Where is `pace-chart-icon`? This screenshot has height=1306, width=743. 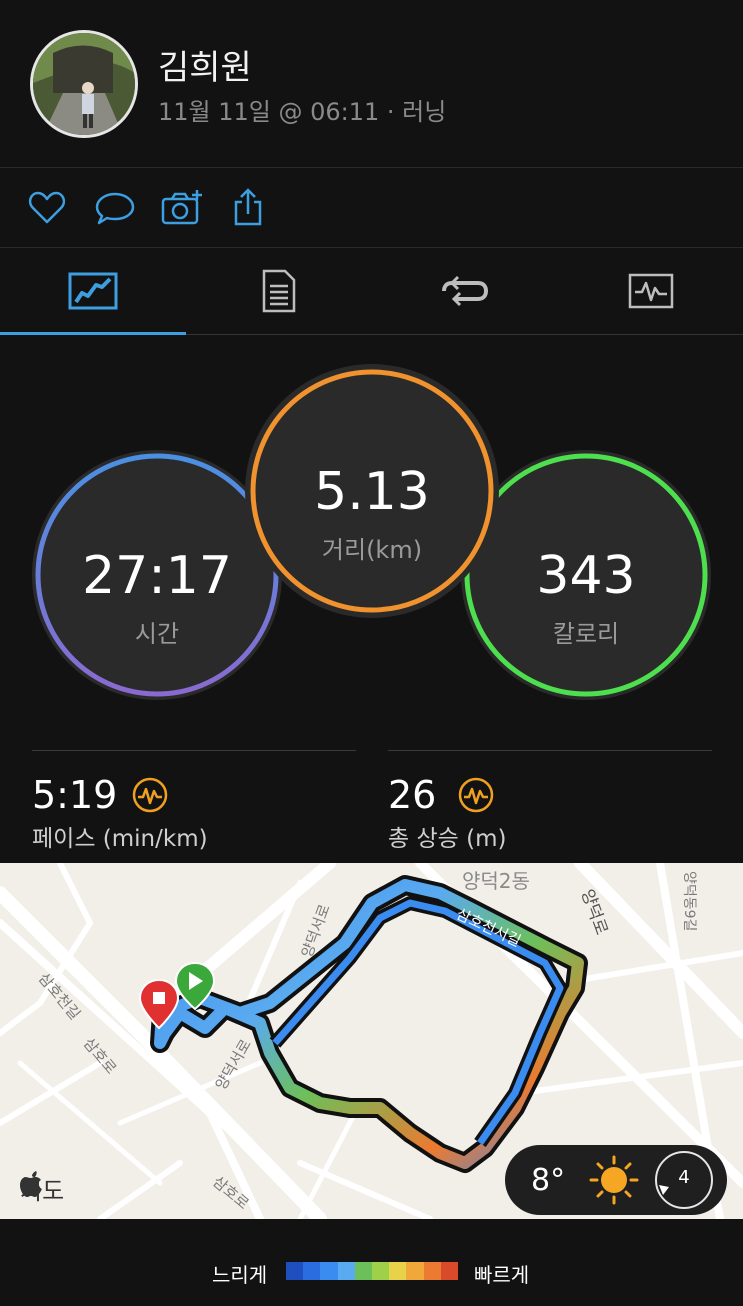
pace-chart-icon is located at coordinates (150, 795).